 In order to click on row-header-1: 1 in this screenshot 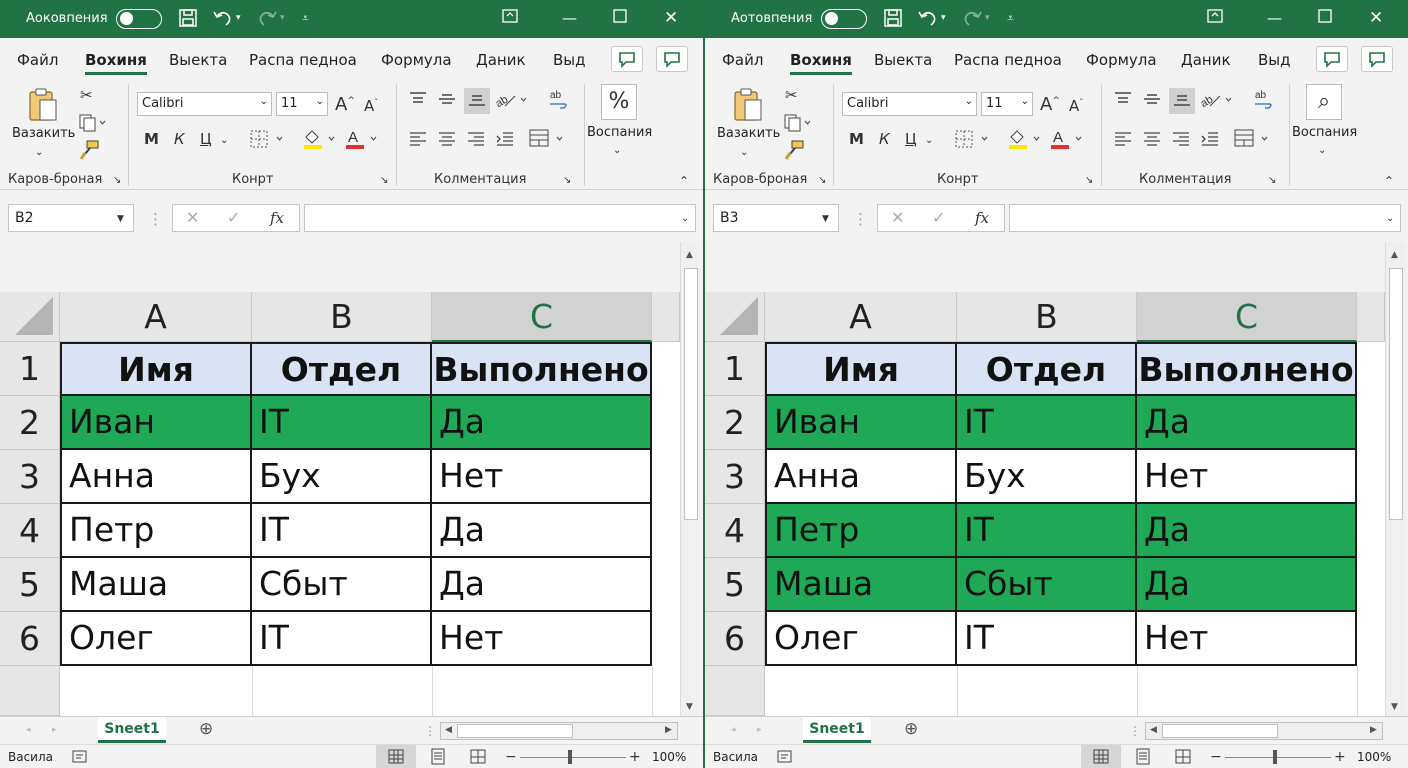, I will do `click(735, 369)`.